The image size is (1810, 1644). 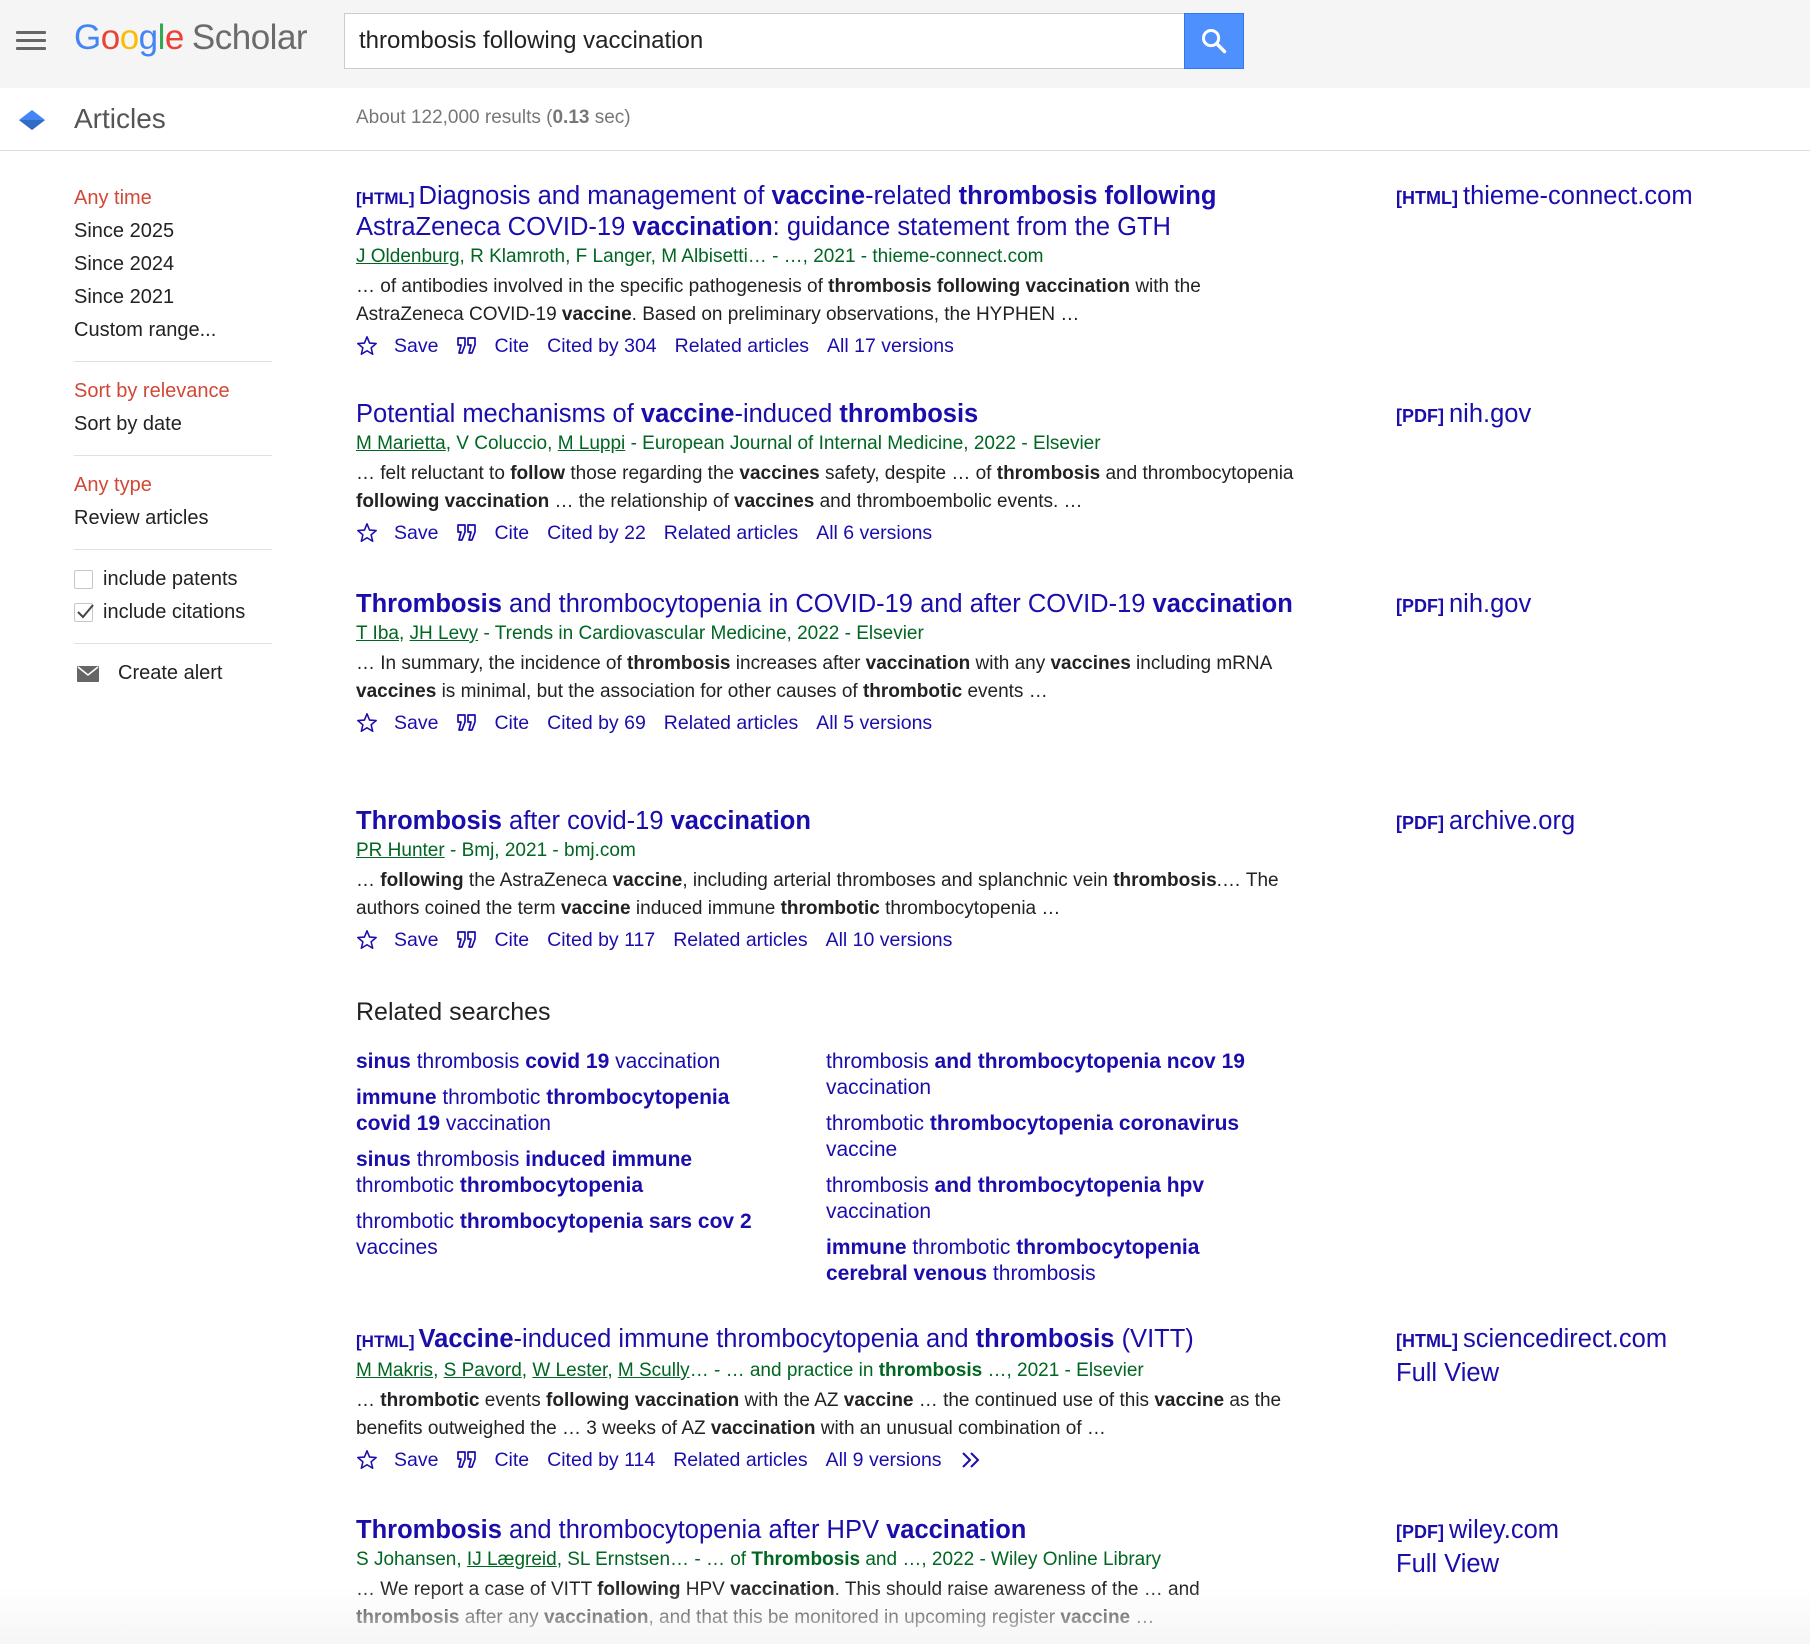 I want to click on snippet-segment: thrombotic, so click(x=912, y=691).